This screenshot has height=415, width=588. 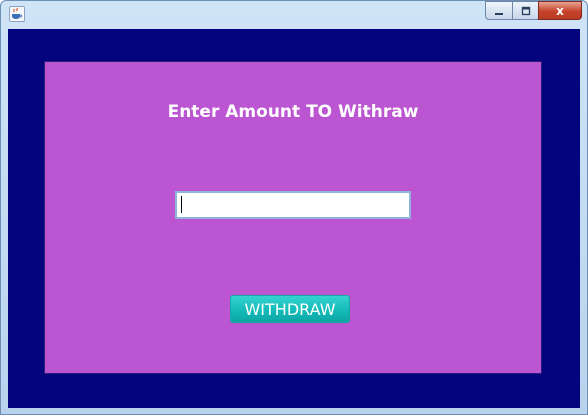 I want to click on window-controls: x, so click(x=533, y=11).